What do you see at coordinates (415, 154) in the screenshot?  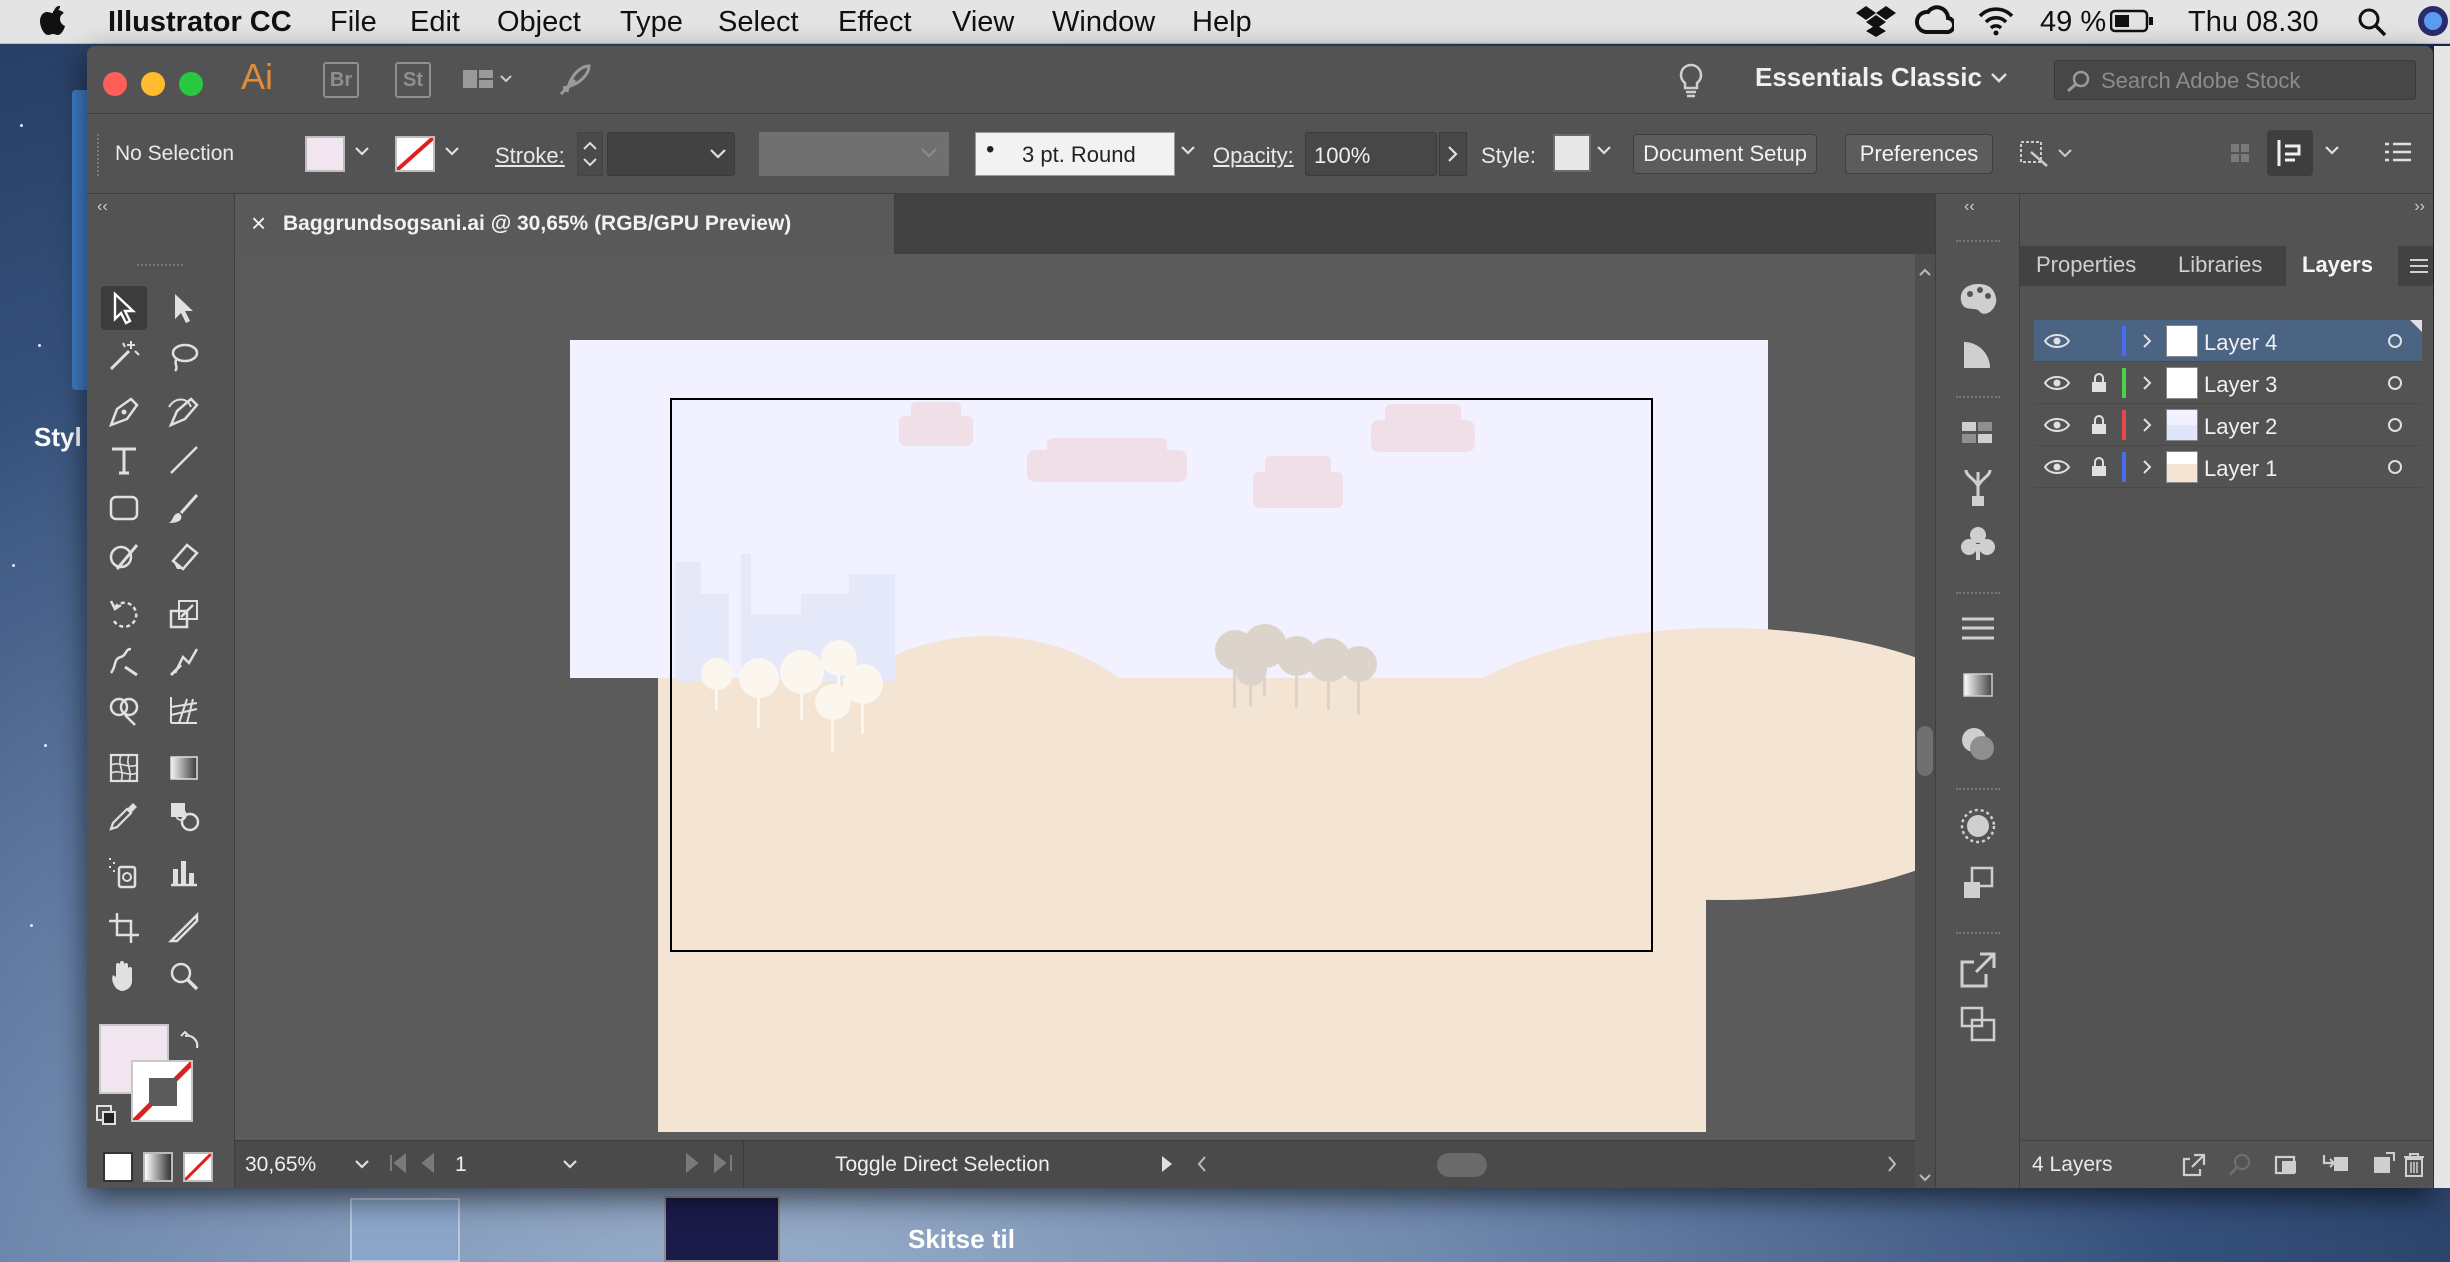 I see `stroke-color-swatch` at bounding box center [415, 154].